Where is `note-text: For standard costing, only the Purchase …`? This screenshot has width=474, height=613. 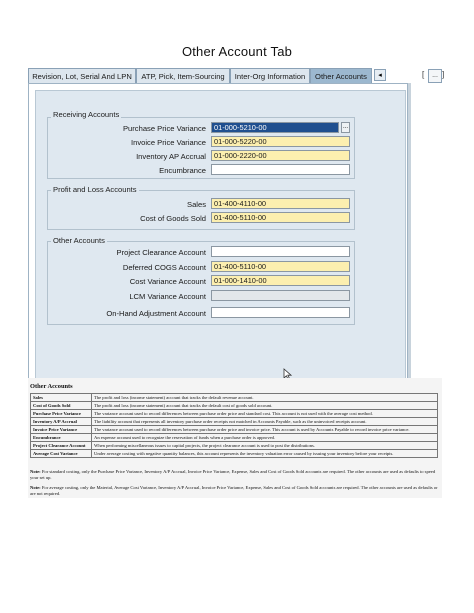
note-text: For standard costing, only the Purchase … is located at coordinates (233, 474).